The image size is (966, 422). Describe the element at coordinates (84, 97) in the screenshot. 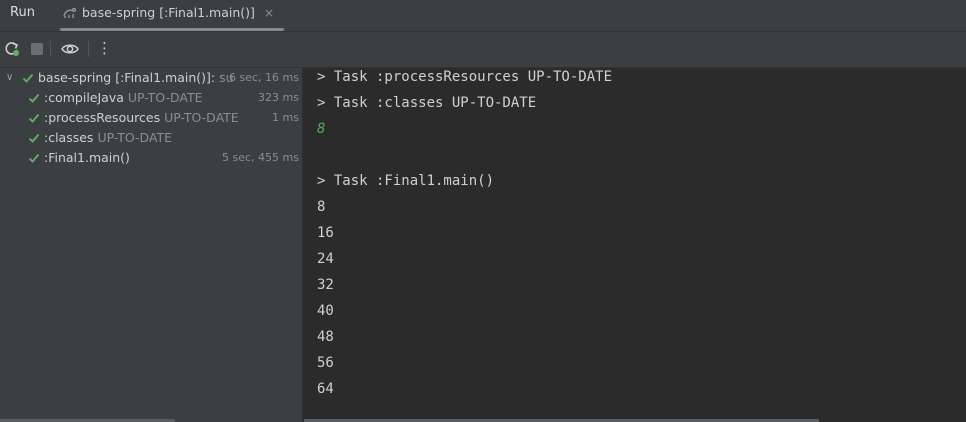

I see `tree-item-label: :compileJava` at that location.